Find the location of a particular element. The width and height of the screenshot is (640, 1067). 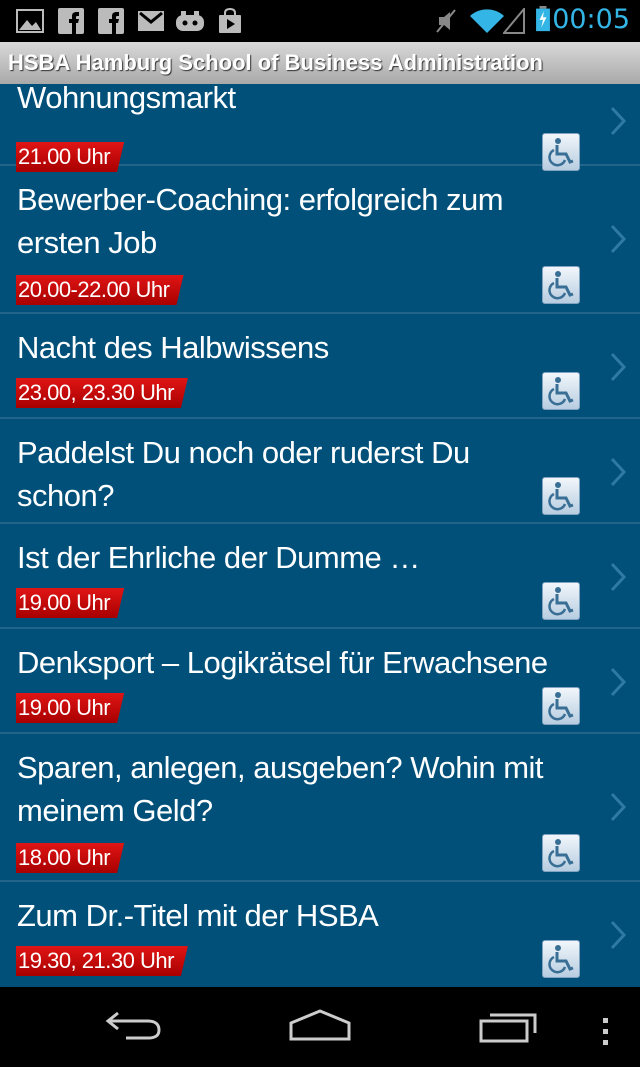

clock: 00:05 is located at coordinates (591, 19).